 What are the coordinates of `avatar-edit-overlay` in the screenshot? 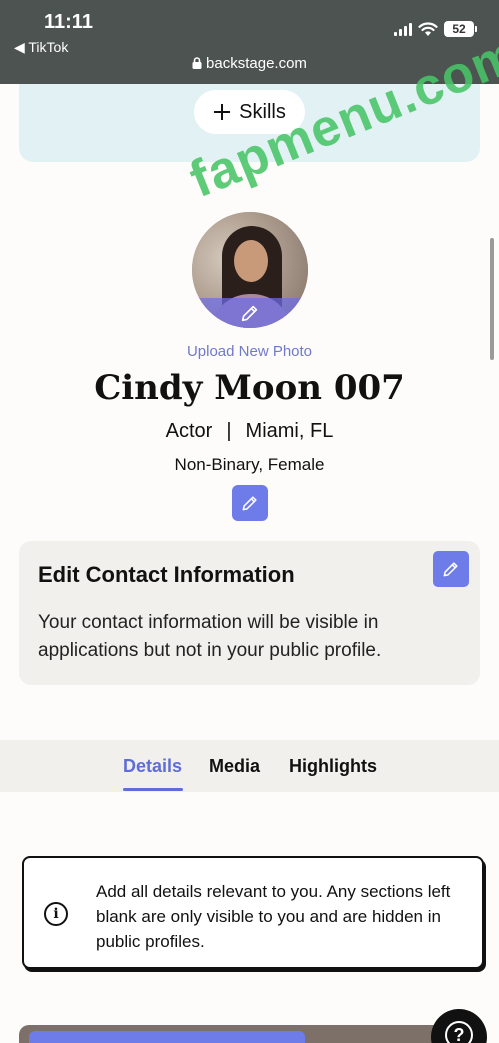 It's located at (250, 313).